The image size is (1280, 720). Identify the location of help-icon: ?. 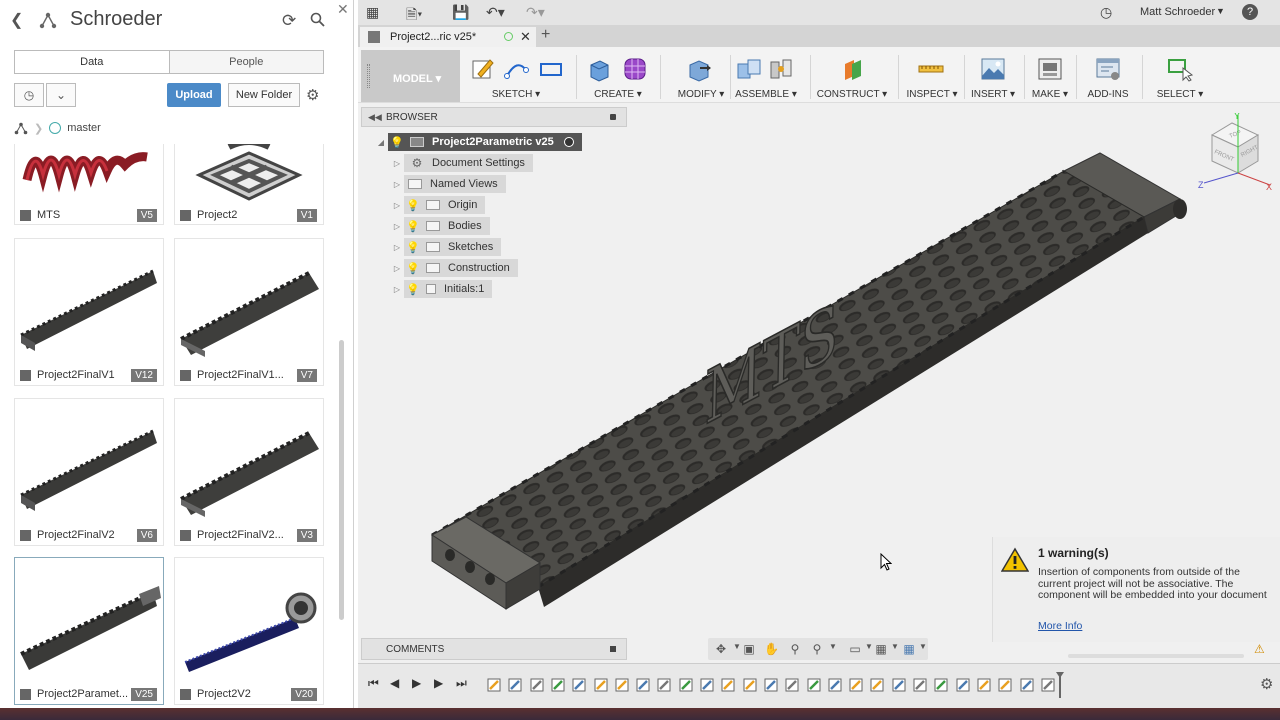
(1250, 12).